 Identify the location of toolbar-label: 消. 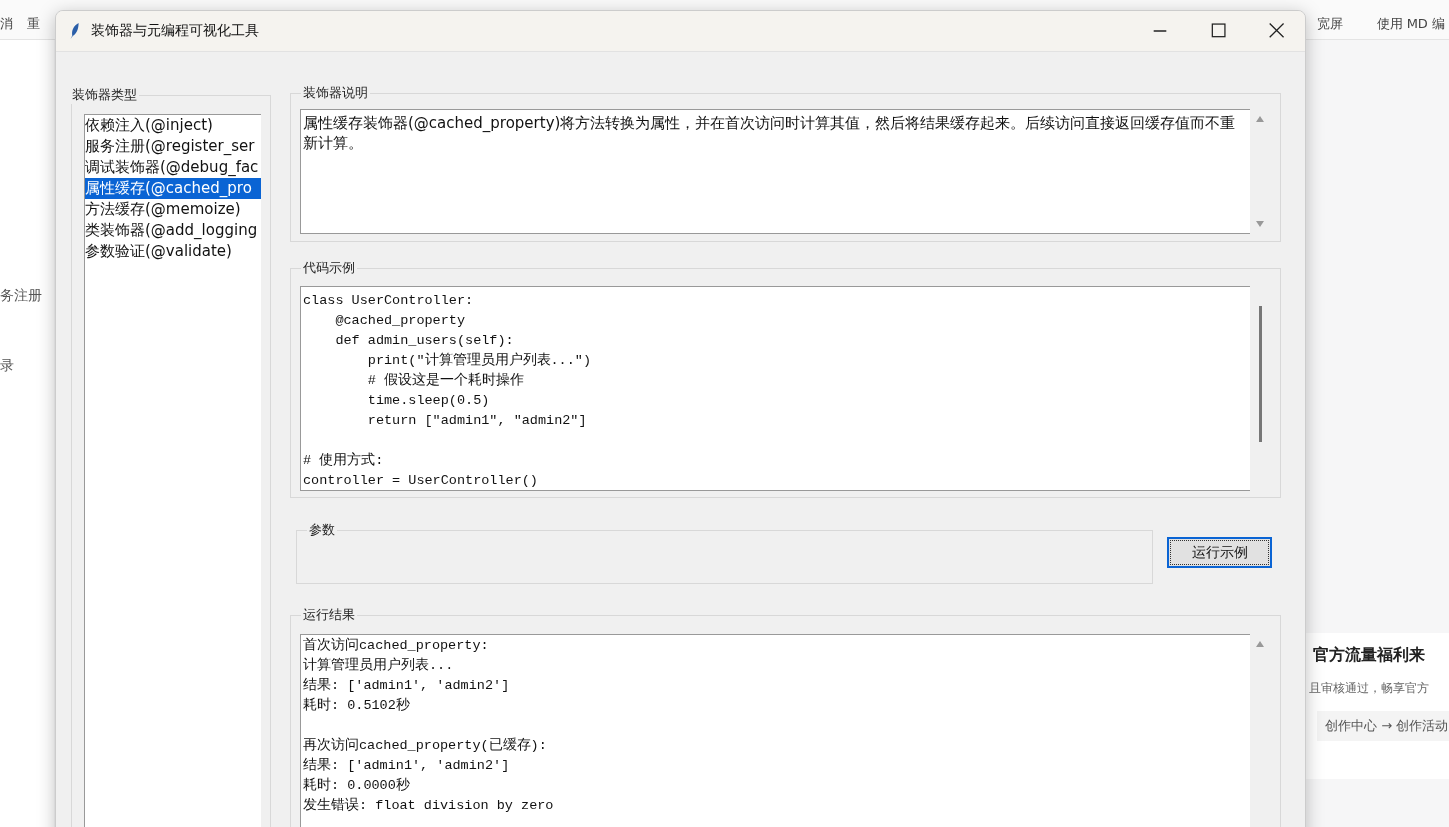
(6, 24).